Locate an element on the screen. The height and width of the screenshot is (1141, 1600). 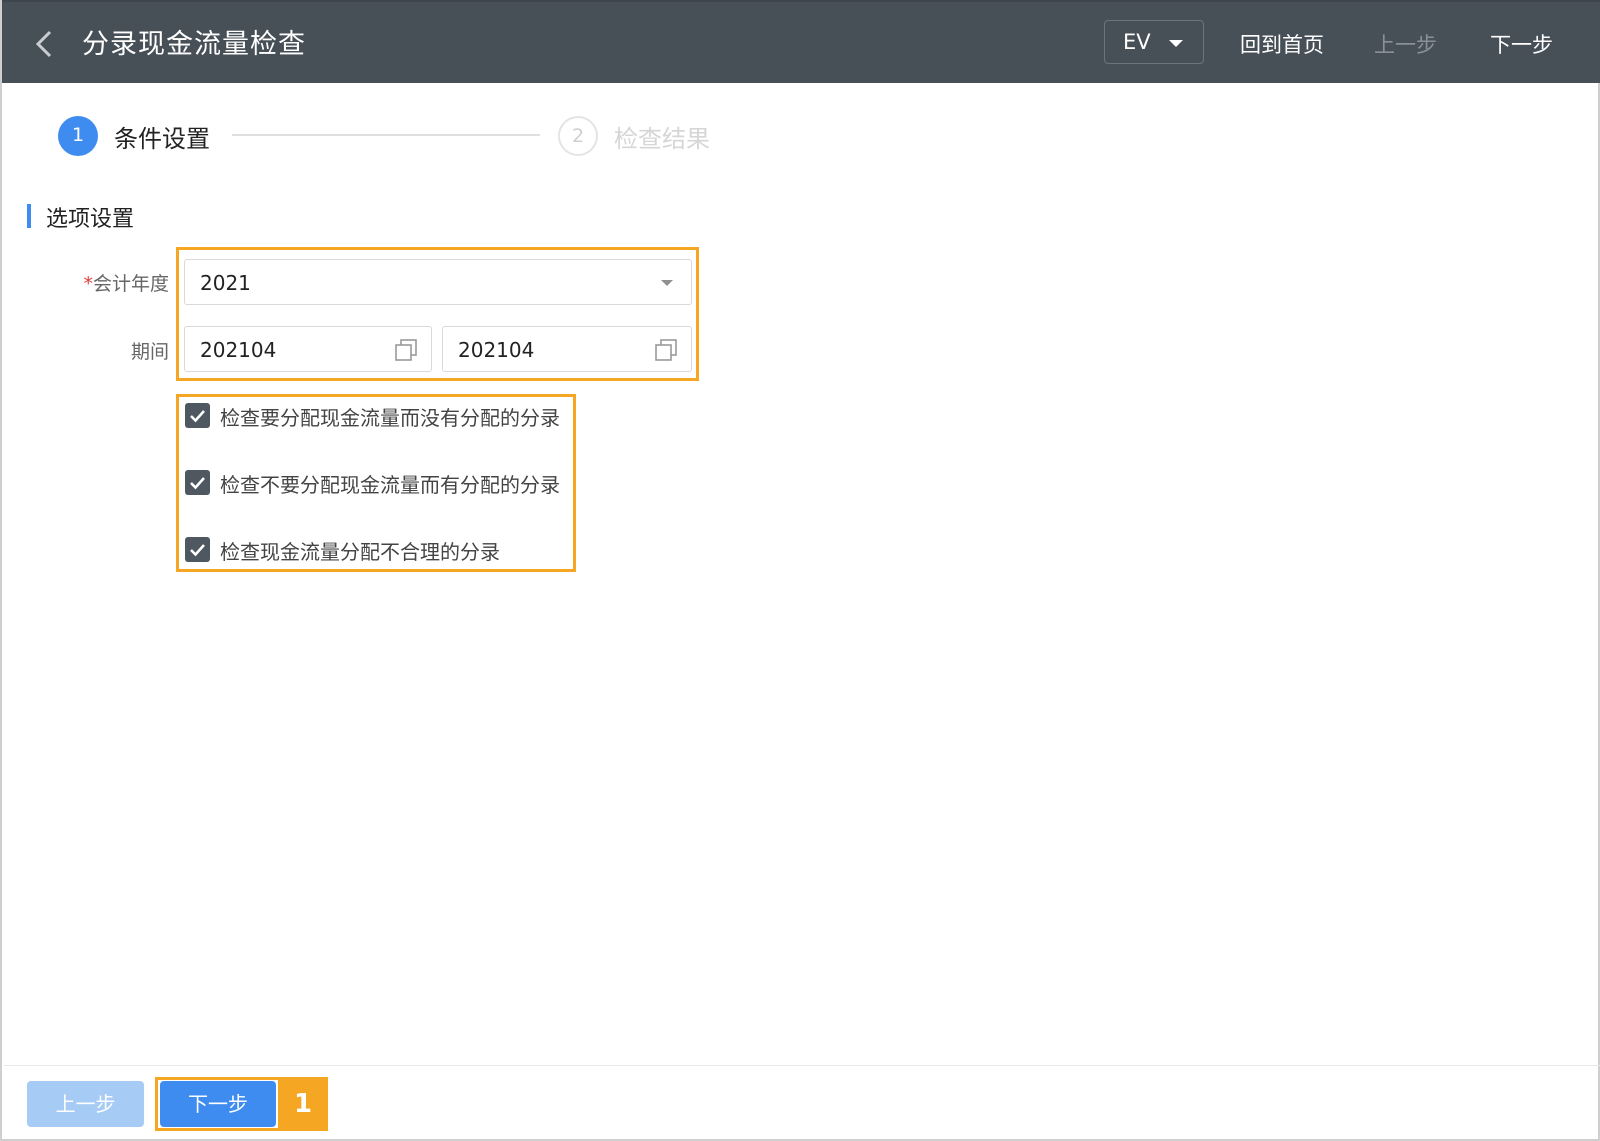
page-title: 分录现金流量检查 is located at coordinates (194, 44).